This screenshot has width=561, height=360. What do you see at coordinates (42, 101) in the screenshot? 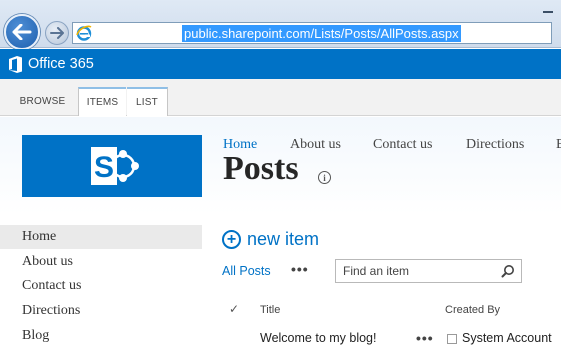
I see `tab-browse: BROWSE` at bounding box center [42, 101].